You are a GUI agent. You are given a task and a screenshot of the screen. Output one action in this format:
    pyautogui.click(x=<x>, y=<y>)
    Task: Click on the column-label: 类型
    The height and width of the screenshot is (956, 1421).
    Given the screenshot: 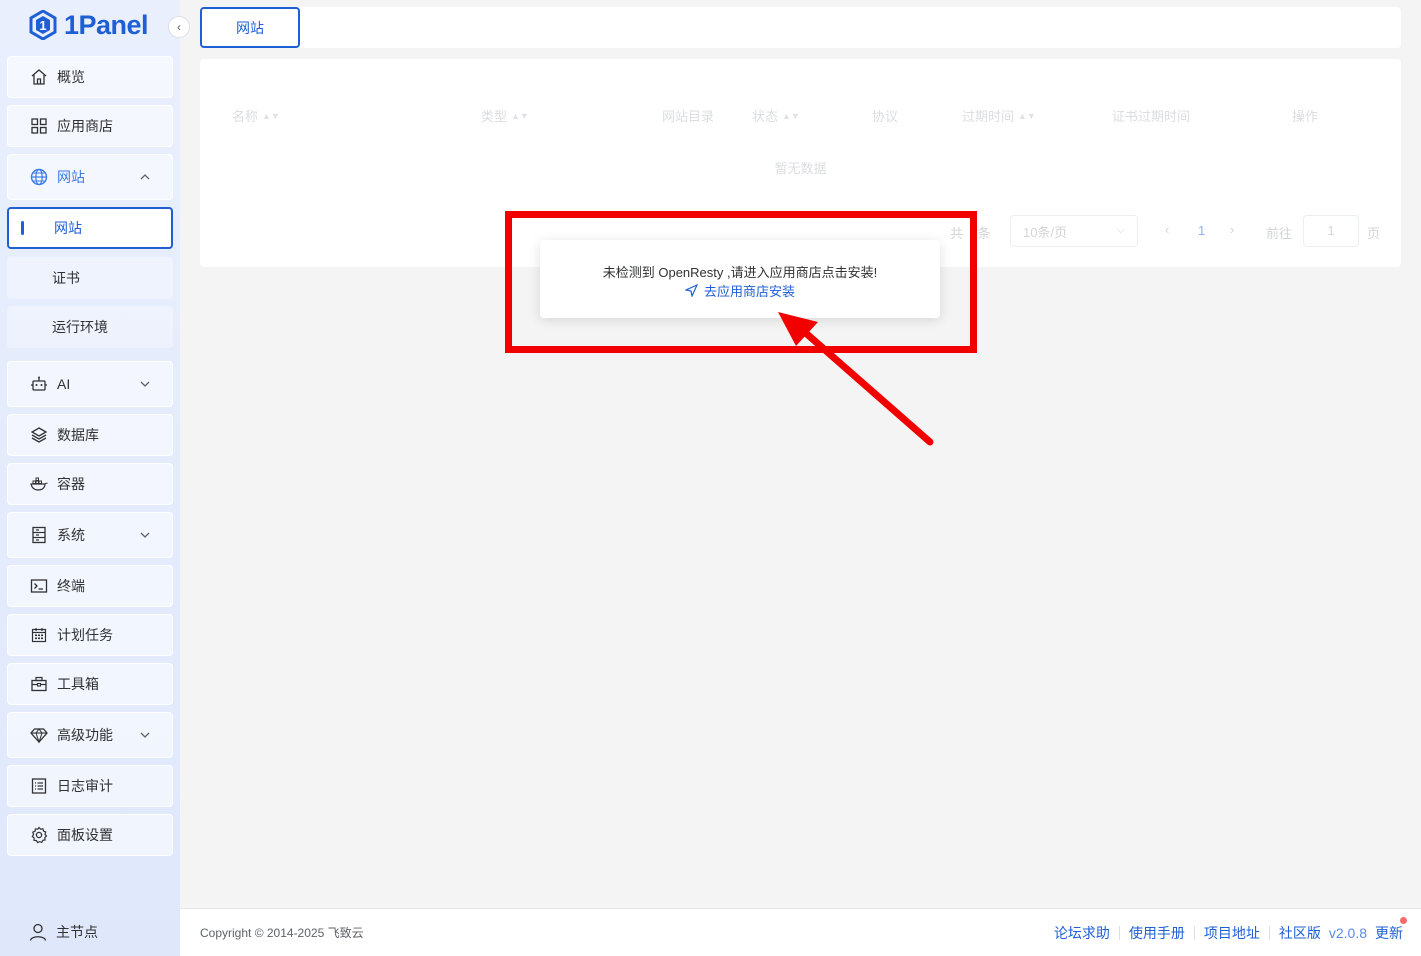 What is the action you would take?
    pyautogui.click(x=494, y=116)
    